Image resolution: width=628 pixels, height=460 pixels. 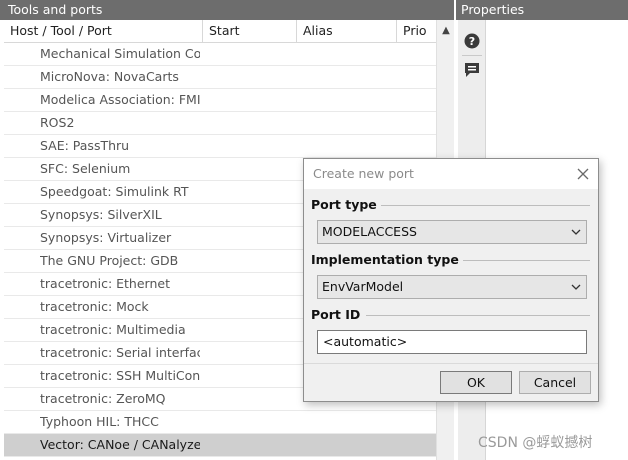 What do you see at coordinates (583, 174) in the screenshot?
I see `close-icon` at bounding box center [583, 174].